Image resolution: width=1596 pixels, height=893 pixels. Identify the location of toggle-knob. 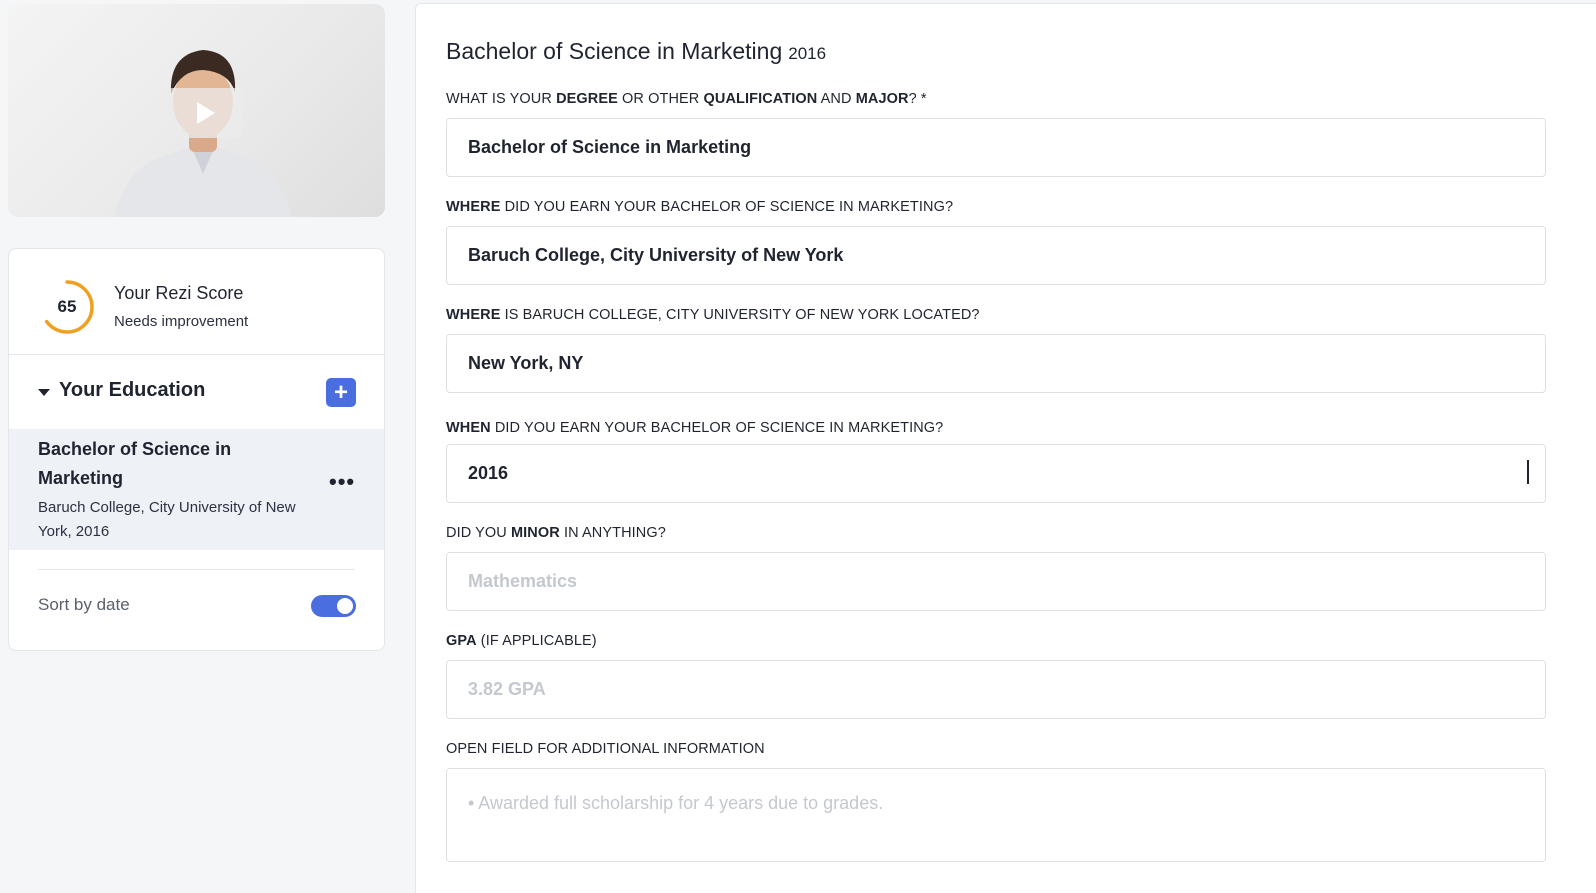
(345, 606).